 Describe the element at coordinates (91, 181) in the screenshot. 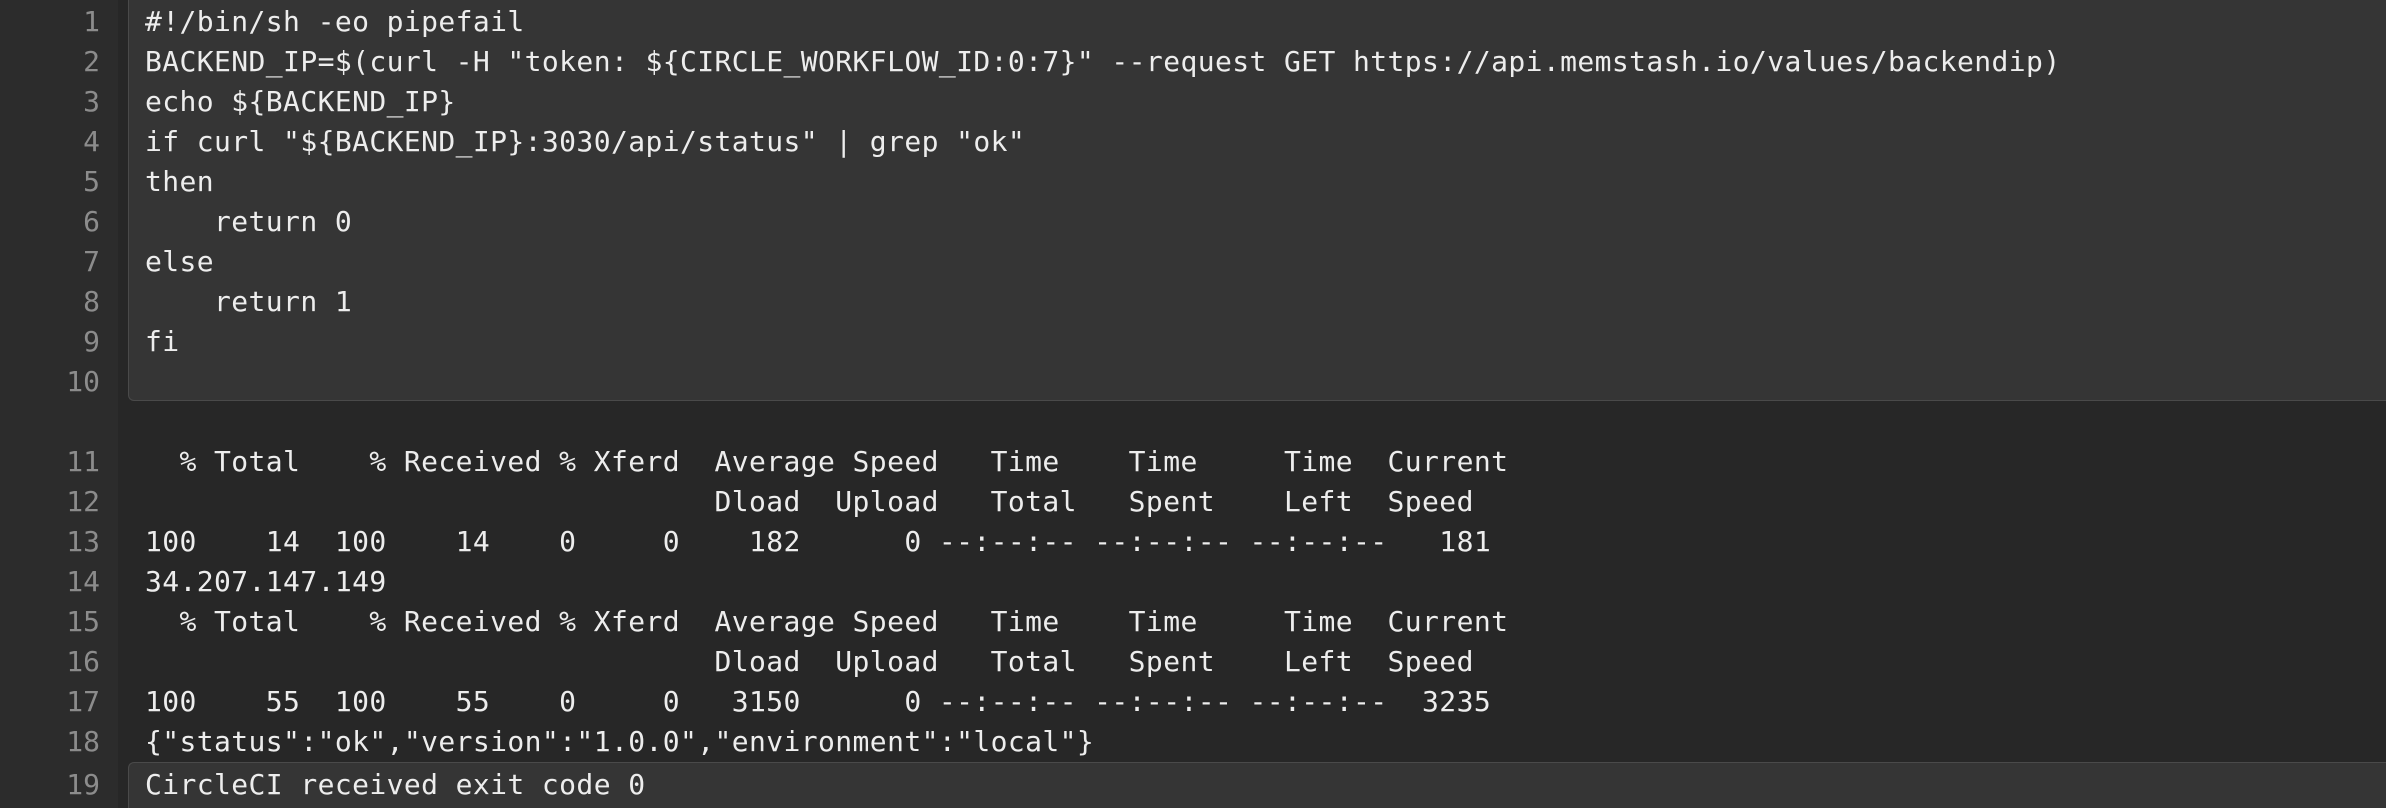

I see `line-number: 5` at that location.